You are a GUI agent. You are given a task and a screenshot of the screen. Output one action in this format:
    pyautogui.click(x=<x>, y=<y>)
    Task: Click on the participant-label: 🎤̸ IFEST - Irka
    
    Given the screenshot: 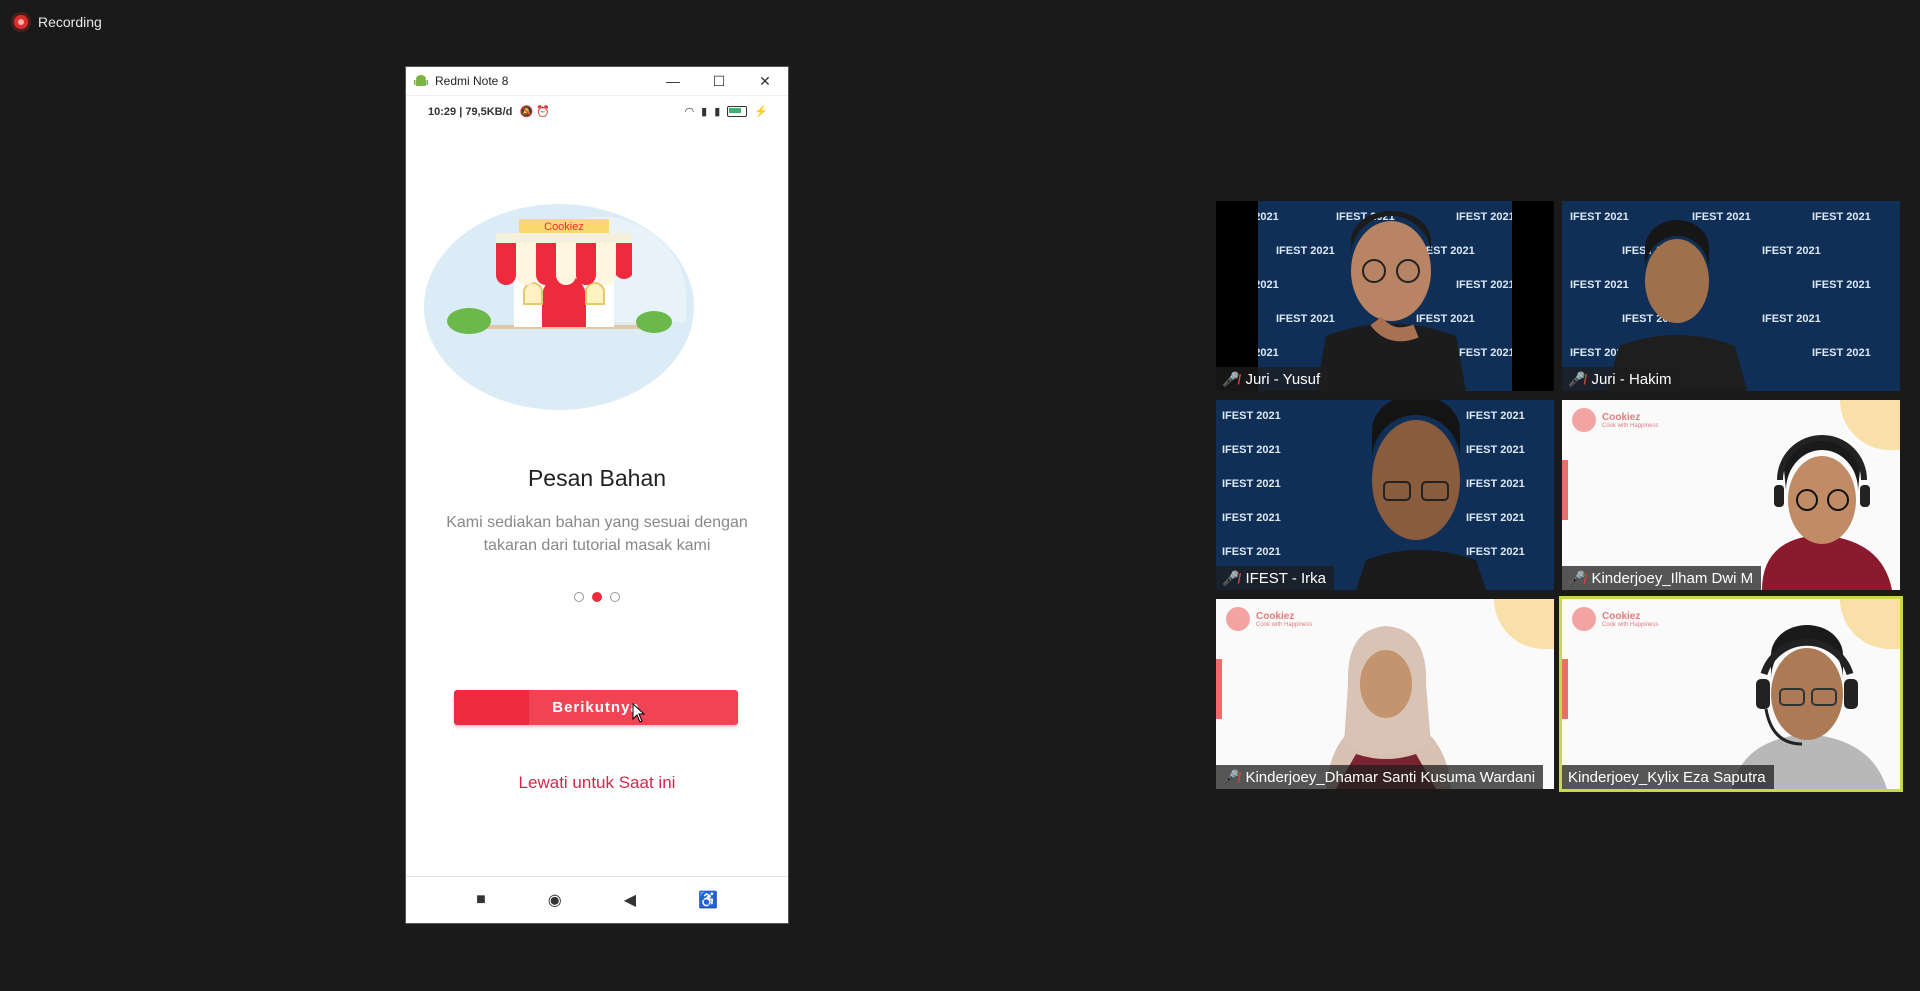 What is the action you would take?
    pyautogui.click(x=1275, y=578)
    